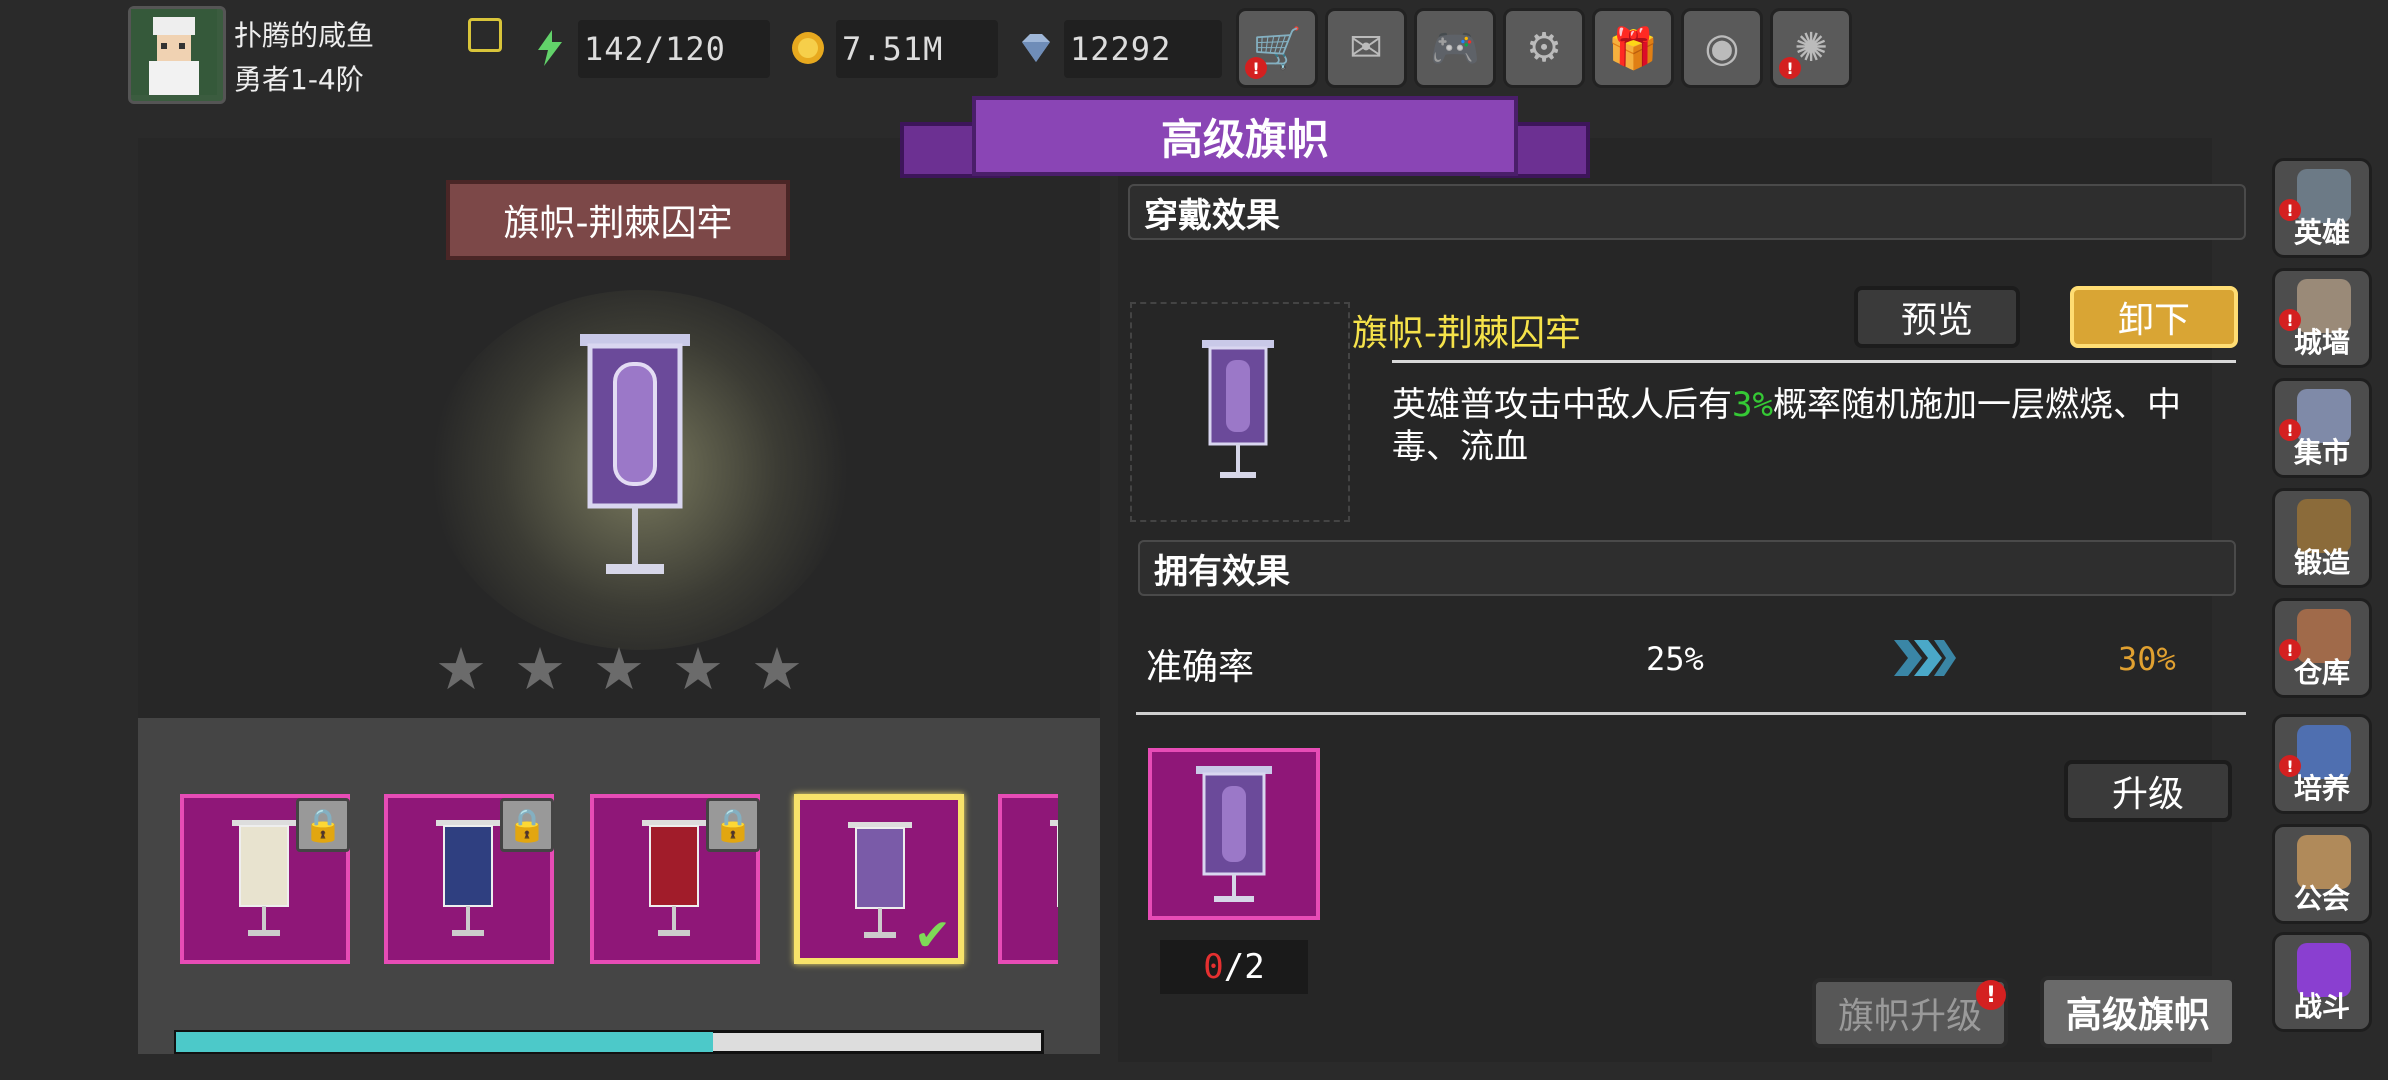 This screenshot has width=2388, height=1080. What do you see at coordinates (1691, 713) in the screenshot?
I see `stat-divider` at bounding box center [1691, 713].